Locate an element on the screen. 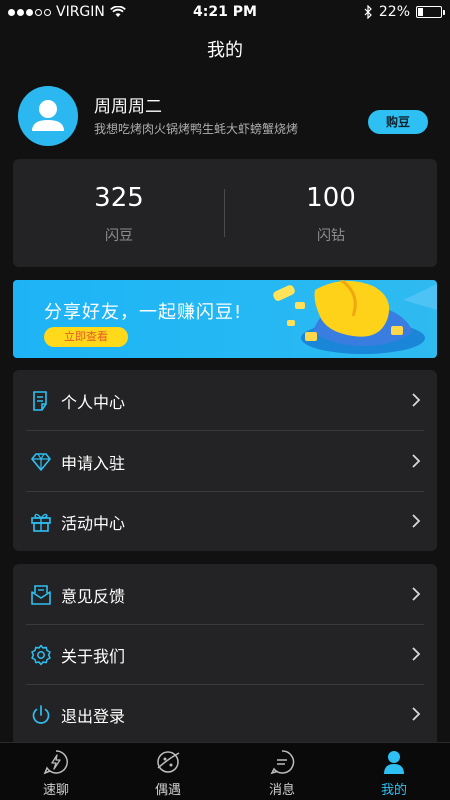  avatar is located at coordinates (48, 116).